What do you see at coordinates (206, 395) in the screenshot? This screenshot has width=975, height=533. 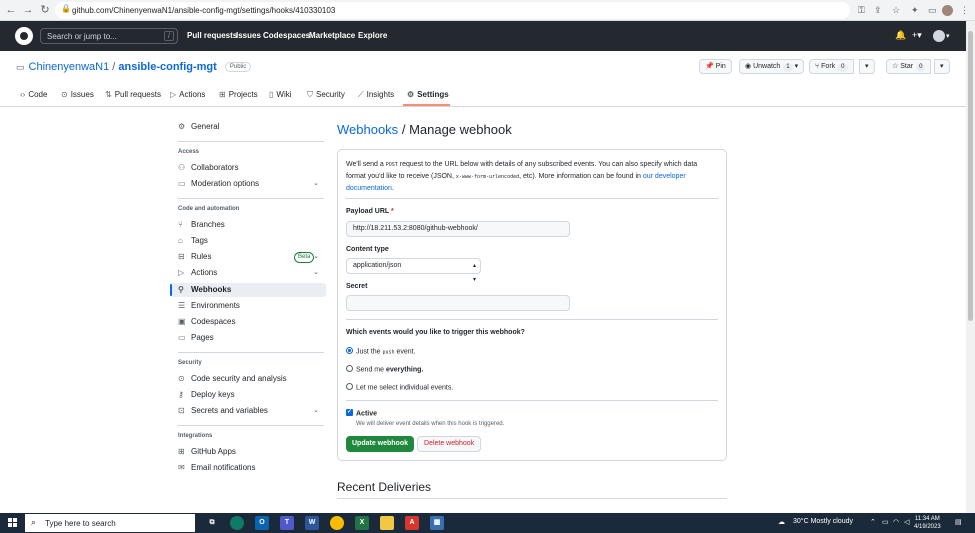 I see `sidebar-item-deploy-keys: ⚷ Deploy keys` at bounding box center [206, 395].